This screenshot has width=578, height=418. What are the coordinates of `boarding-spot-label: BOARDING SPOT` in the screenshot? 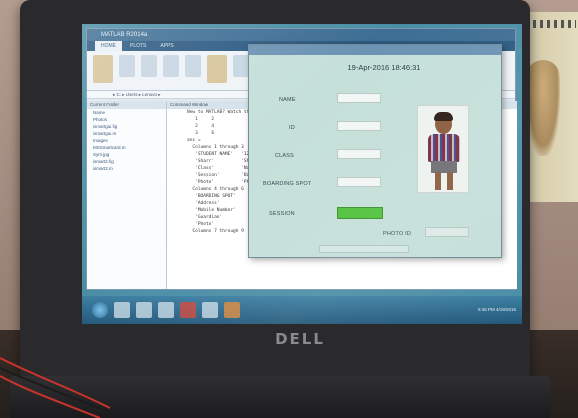 It's located at (287, 184).